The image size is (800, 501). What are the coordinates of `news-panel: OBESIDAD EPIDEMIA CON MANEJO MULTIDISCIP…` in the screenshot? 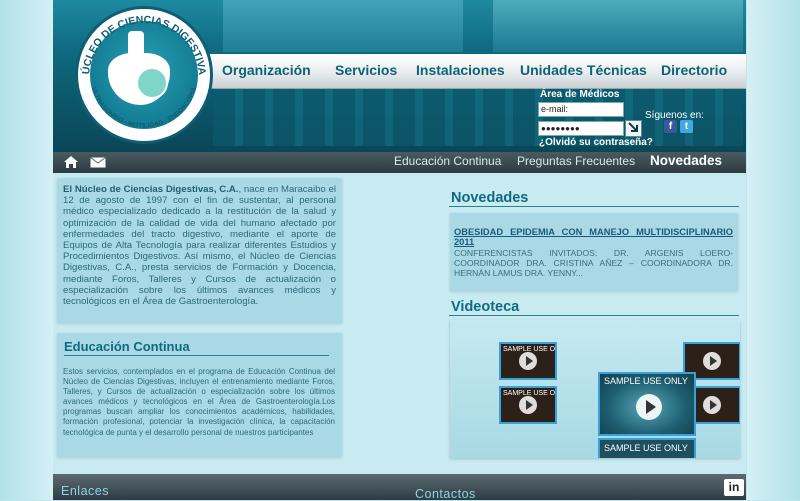 It's located at (594, 252).